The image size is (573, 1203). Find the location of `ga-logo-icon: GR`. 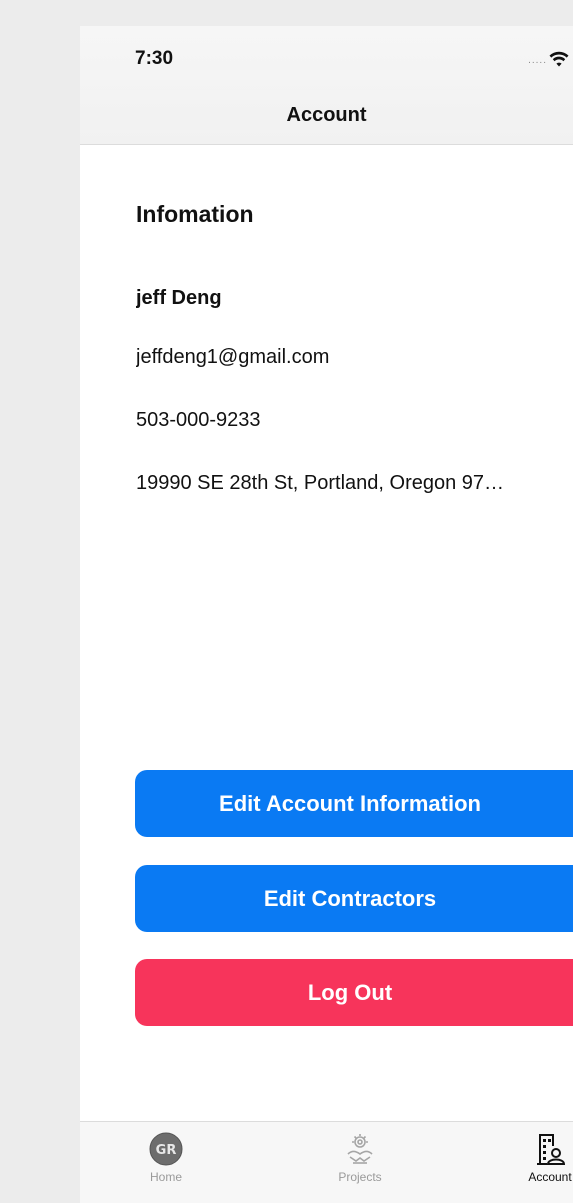

ga-logo-icon: GR is located at coordinates (166, 1149).